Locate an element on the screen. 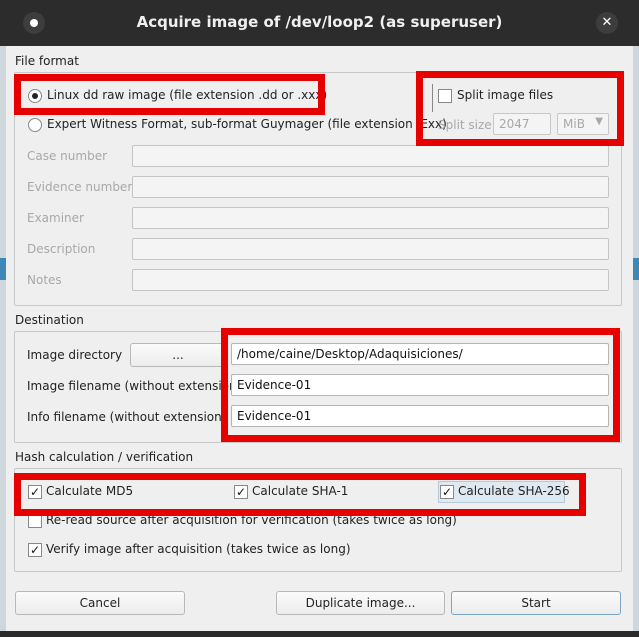 The image size is (639, 637). highlight-box-split is located at coordinates (520, 108).